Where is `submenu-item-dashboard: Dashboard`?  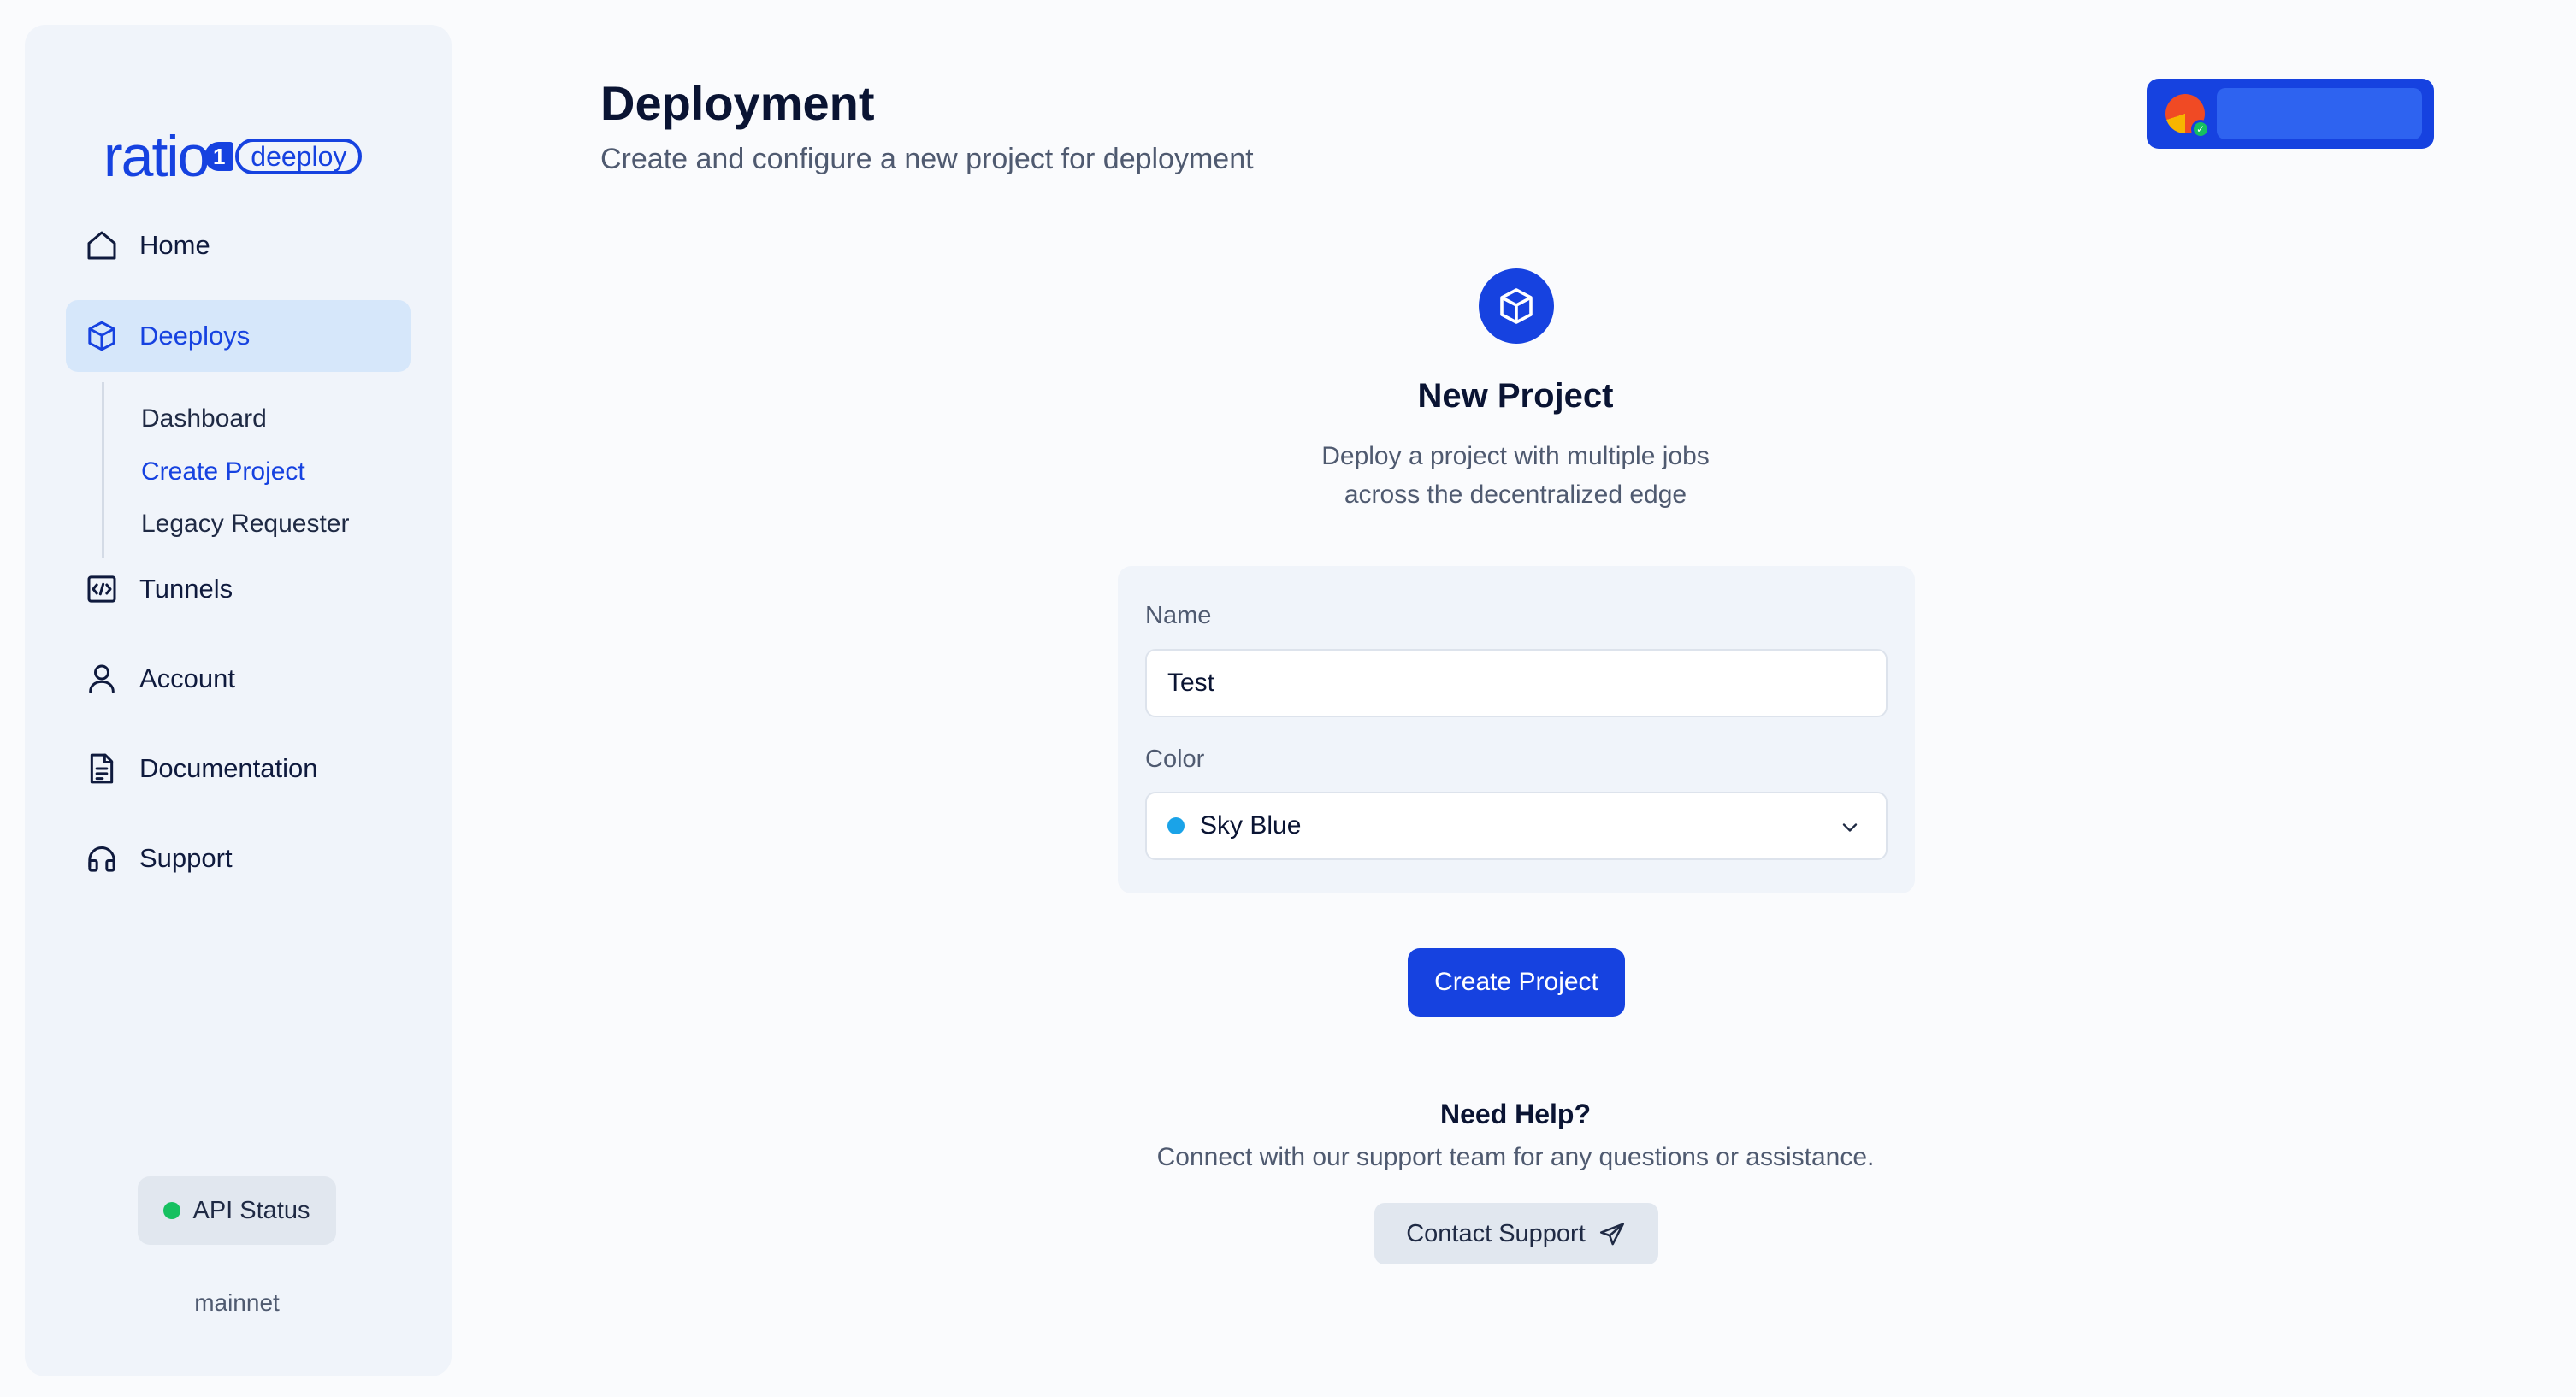 submenu-item-dashboard: Dashboard is located at coordinates (204, 419).